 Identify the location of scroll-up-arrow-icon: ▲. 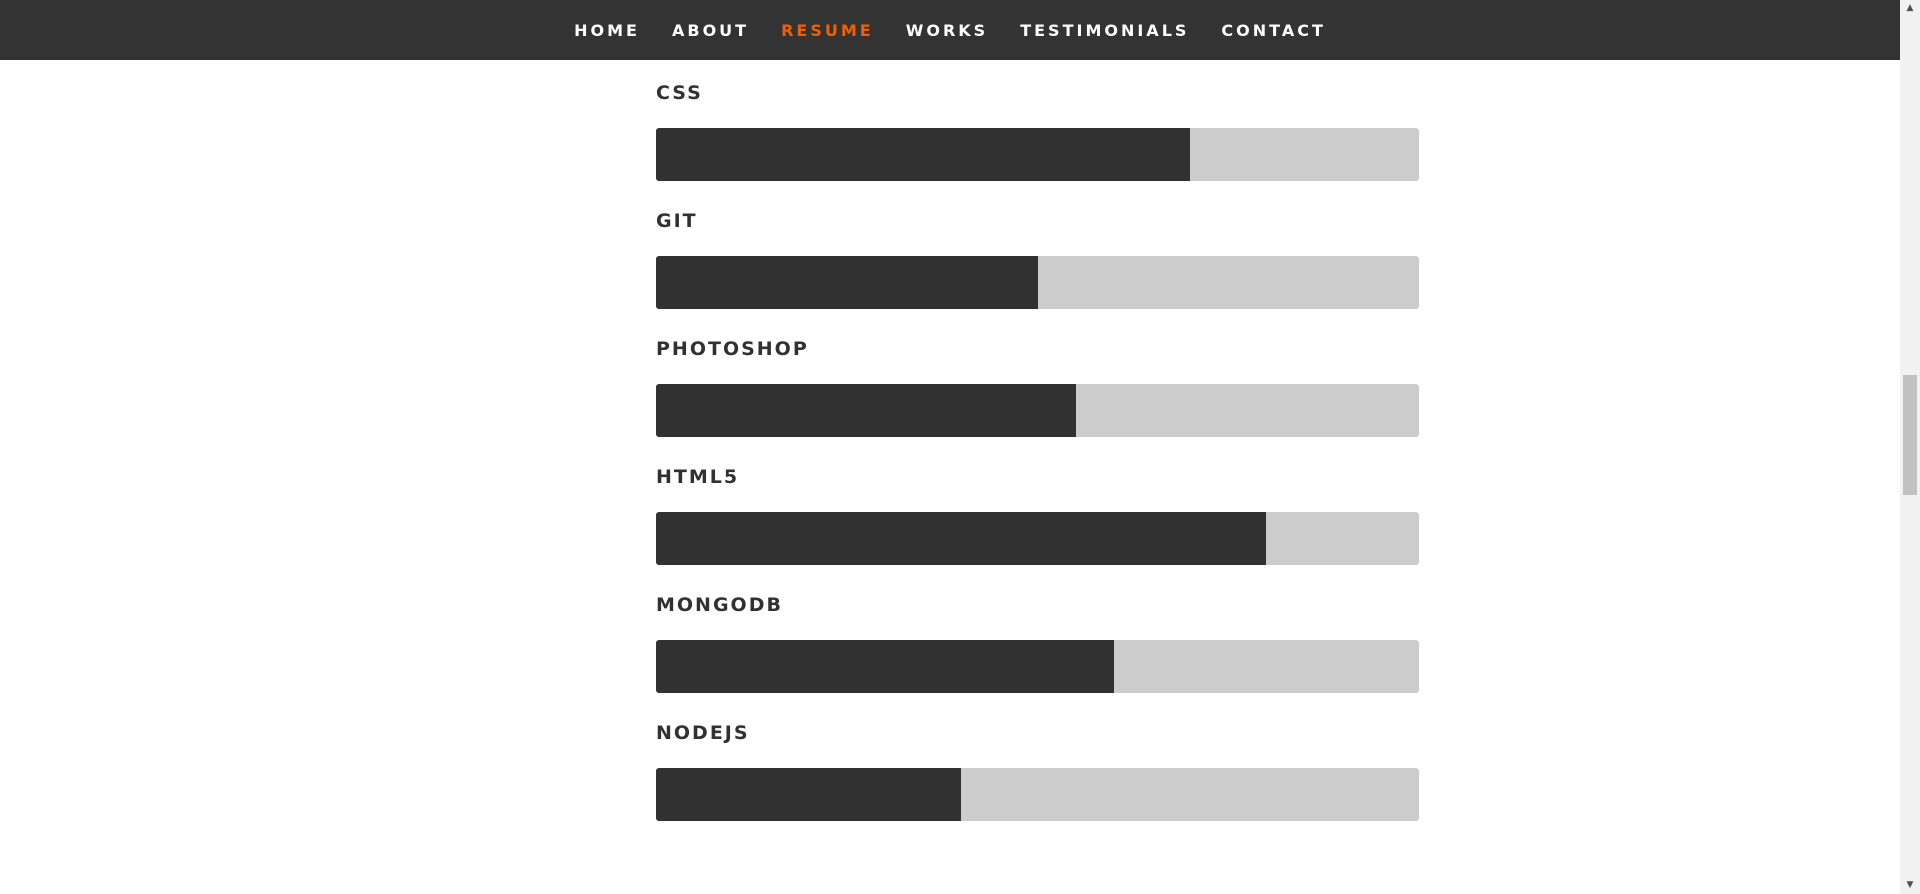
(1910, 8).